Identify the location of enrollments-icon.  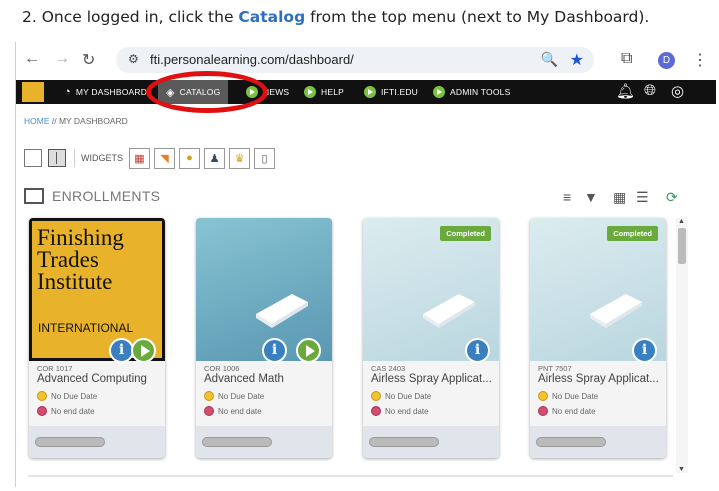
(34, 196).